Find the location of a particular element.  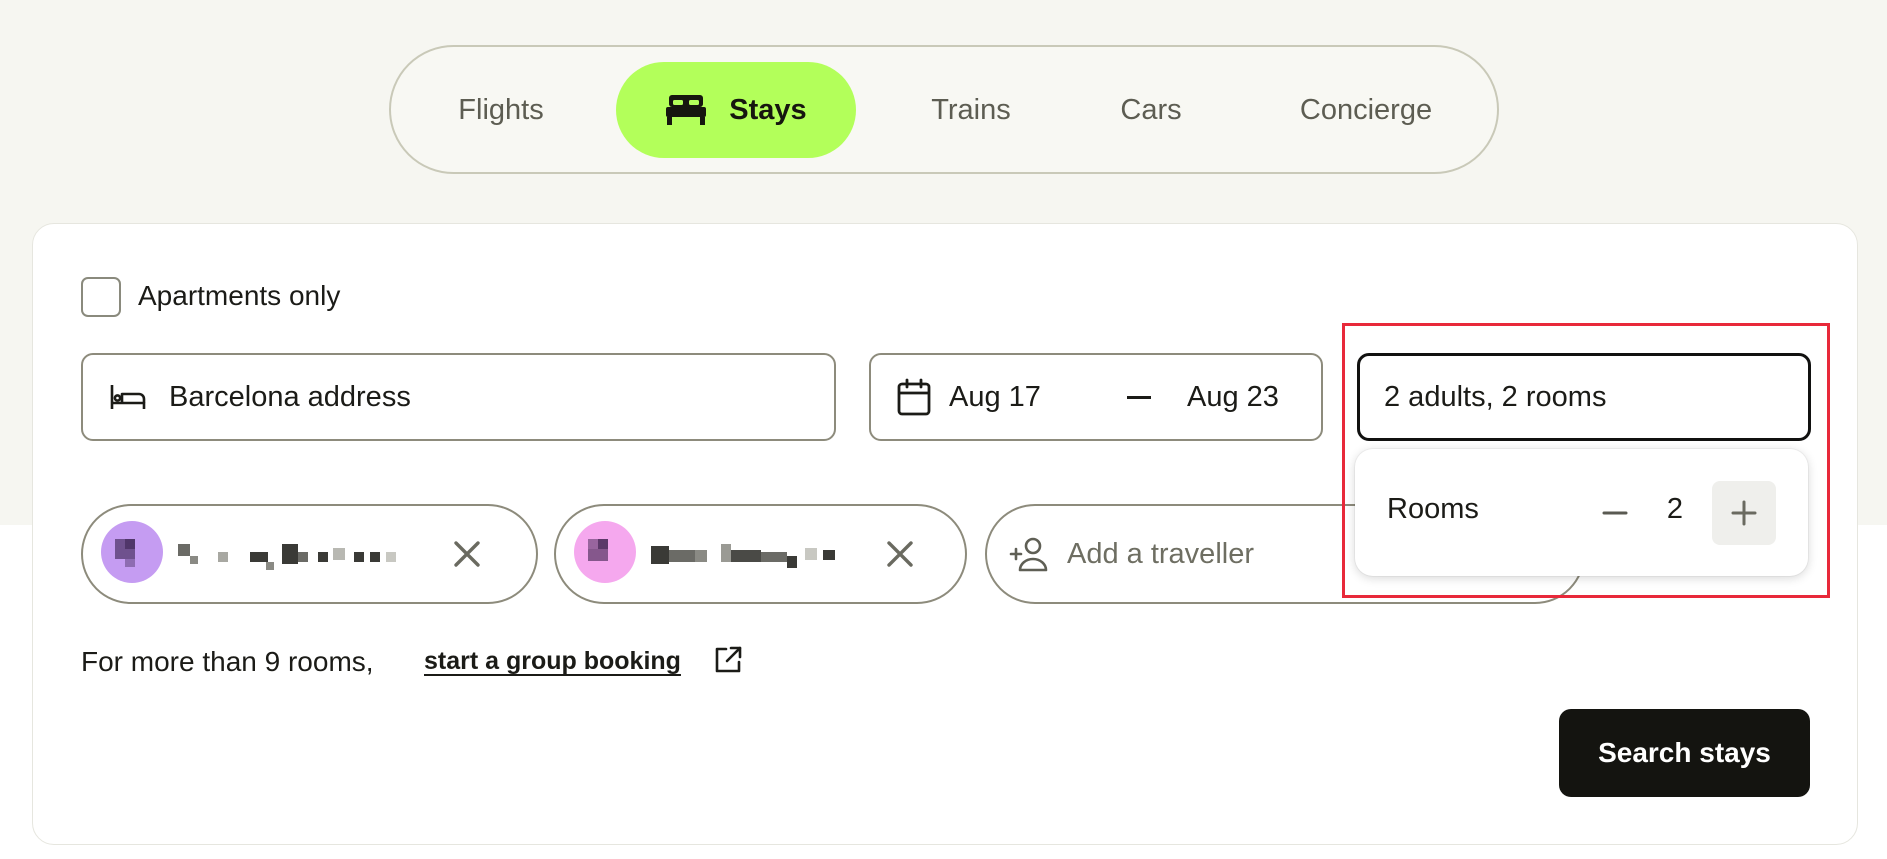

rooms-label: Rooms is located at coordinates (1433, 509).